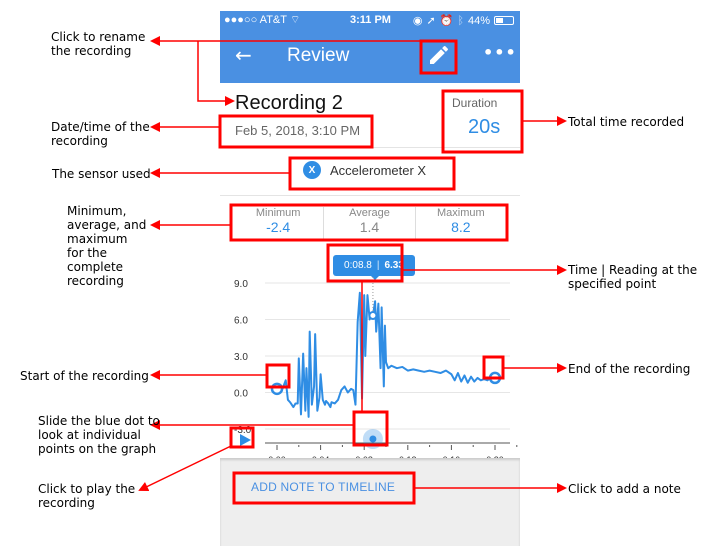  What do you see at coordinates (87, 496) in the screenshot?
I see `annotation-play: Click to play the recording` at bounding box center [87, 496].